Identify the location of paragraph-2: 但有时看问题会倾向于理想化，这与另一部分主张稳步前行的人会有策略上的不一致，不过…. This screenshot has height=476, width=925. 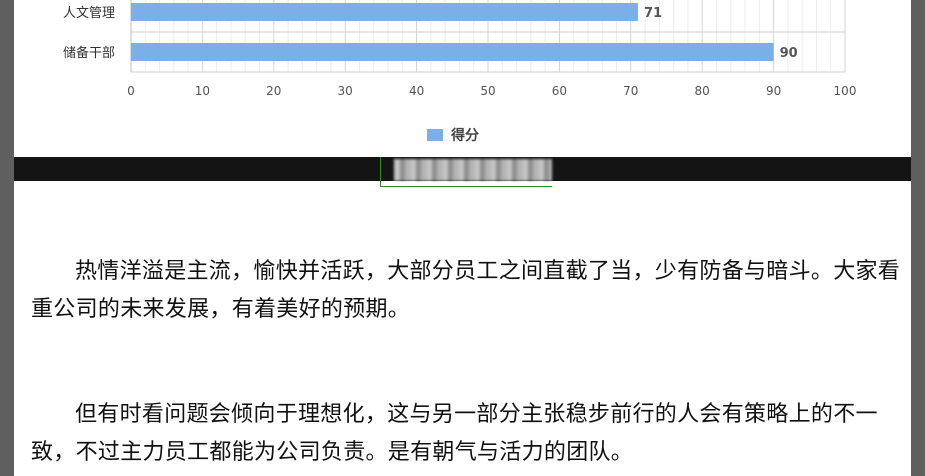
(454, 432).